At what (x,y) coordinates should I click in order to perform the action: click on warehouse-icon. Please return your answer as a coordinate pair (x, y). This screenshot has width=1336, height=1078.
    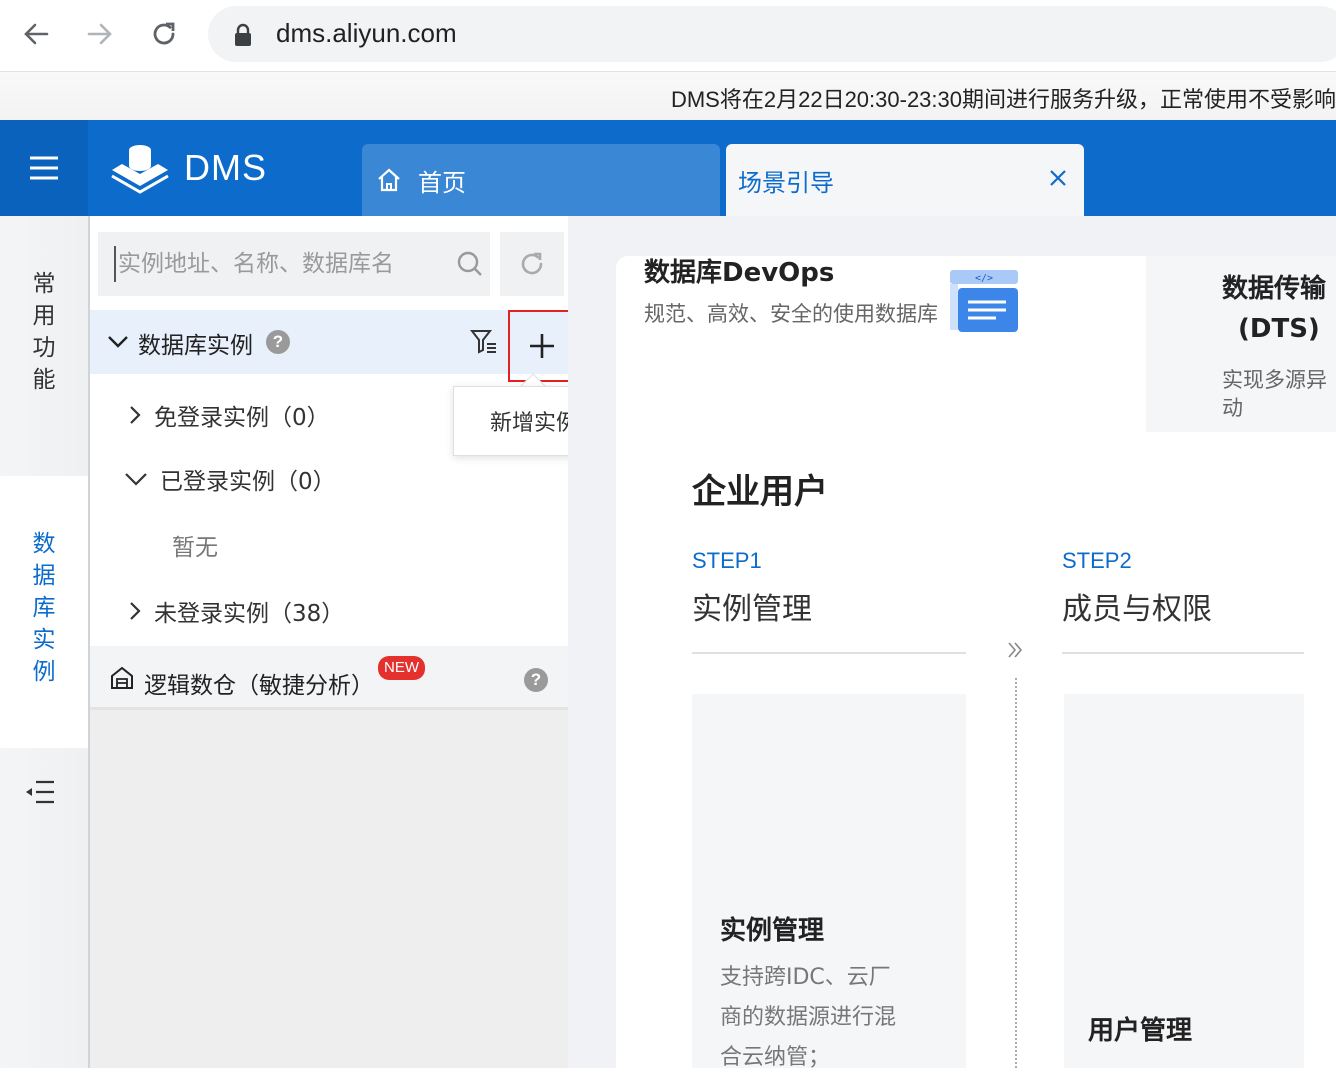
    Looking at the image, I should click on (122, 677).